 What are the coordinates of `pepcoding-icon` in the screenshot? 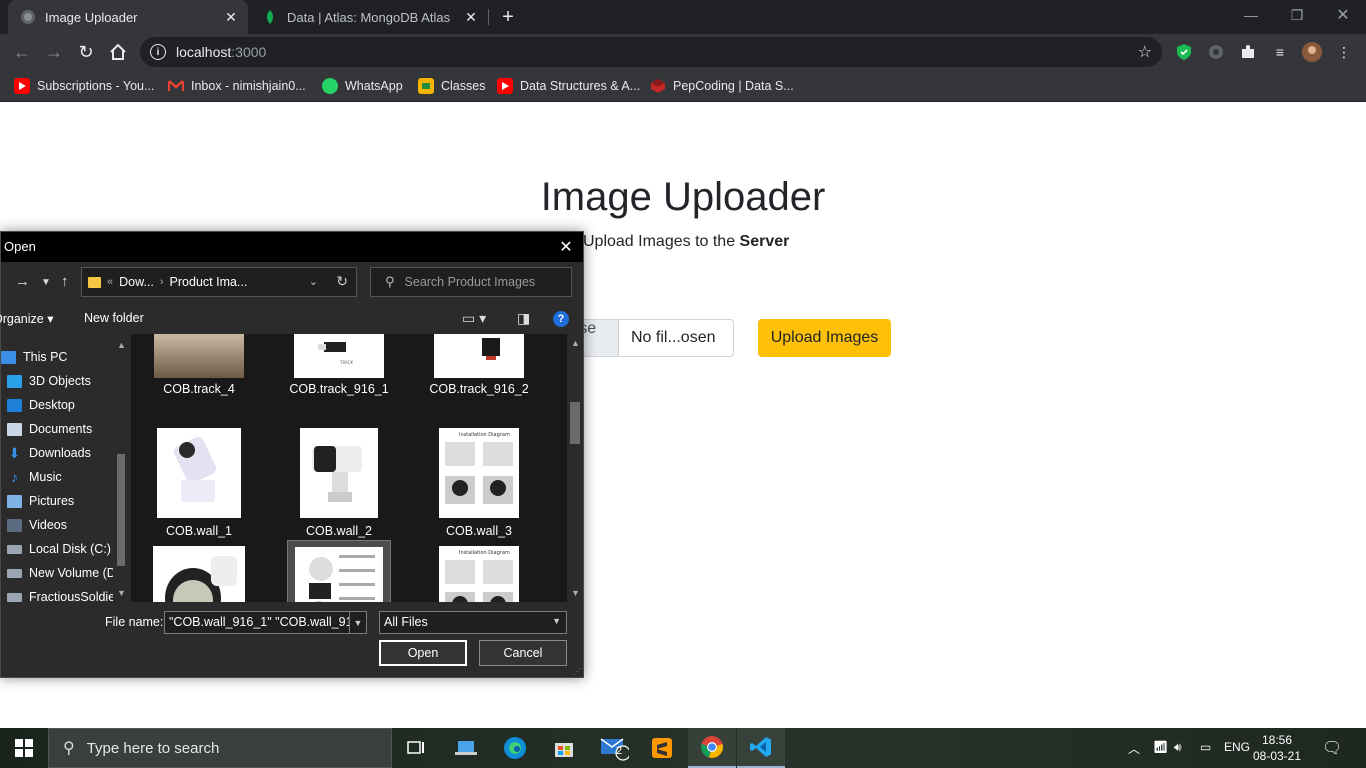 It's located at (658, 86).